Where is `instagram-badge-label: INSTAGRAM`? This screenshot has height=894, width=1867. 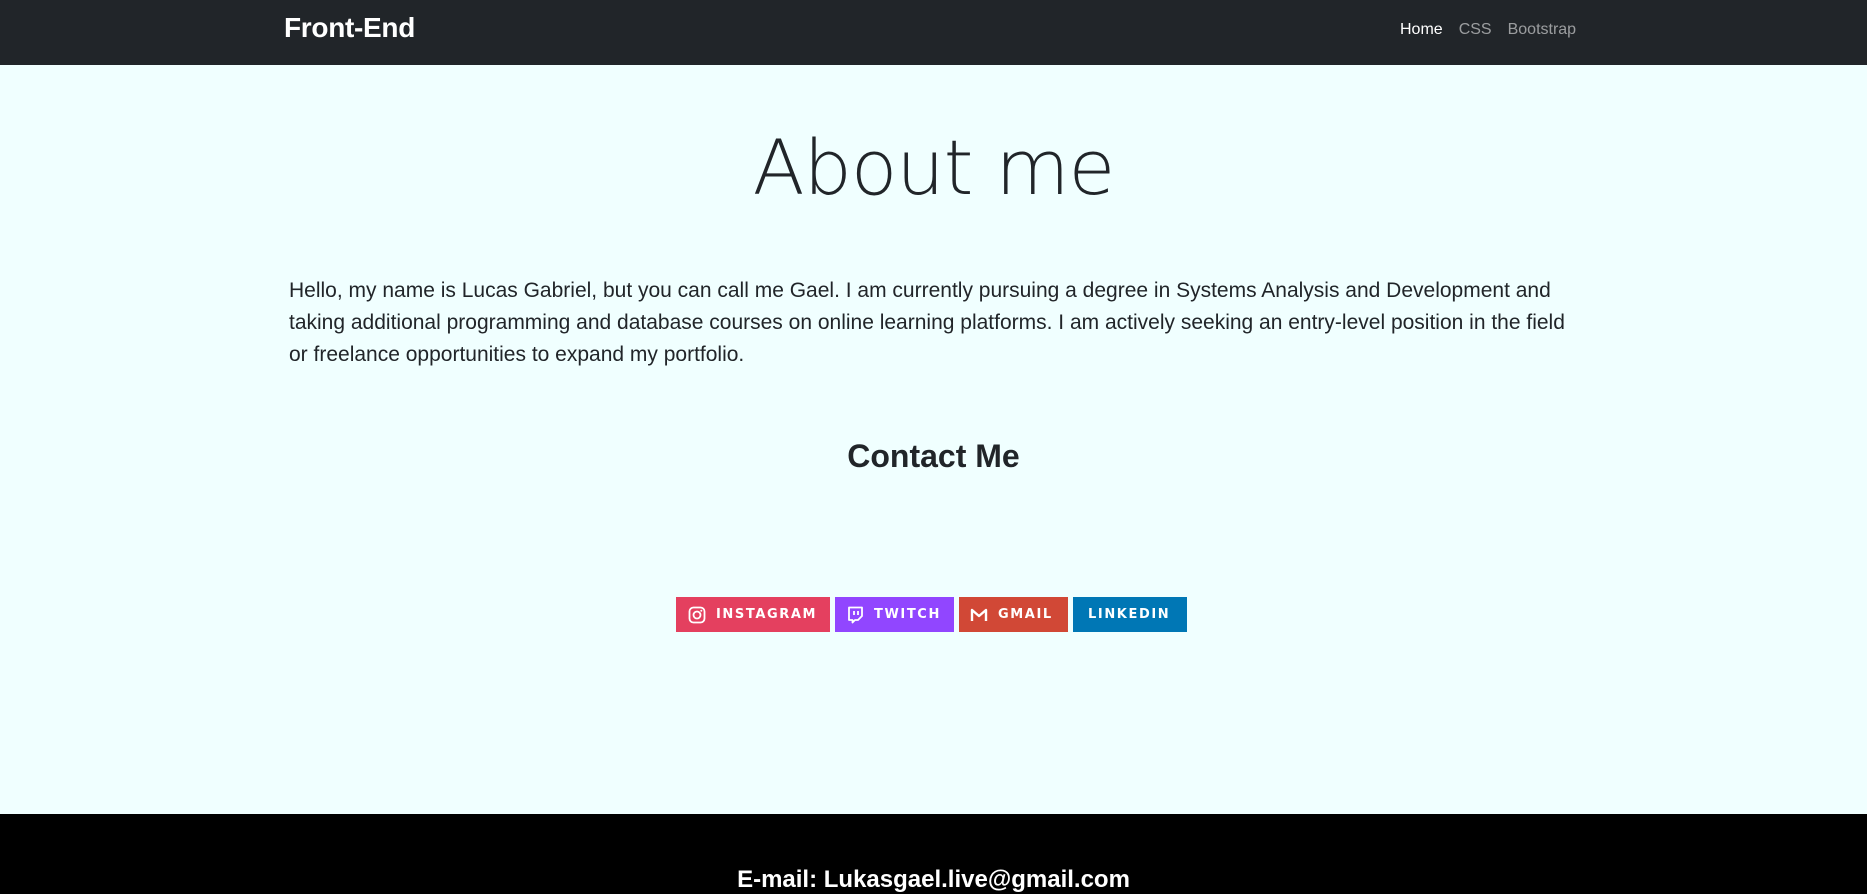
instagram-badge-label: INSTAGRAM is located at coordinates (767, 614).